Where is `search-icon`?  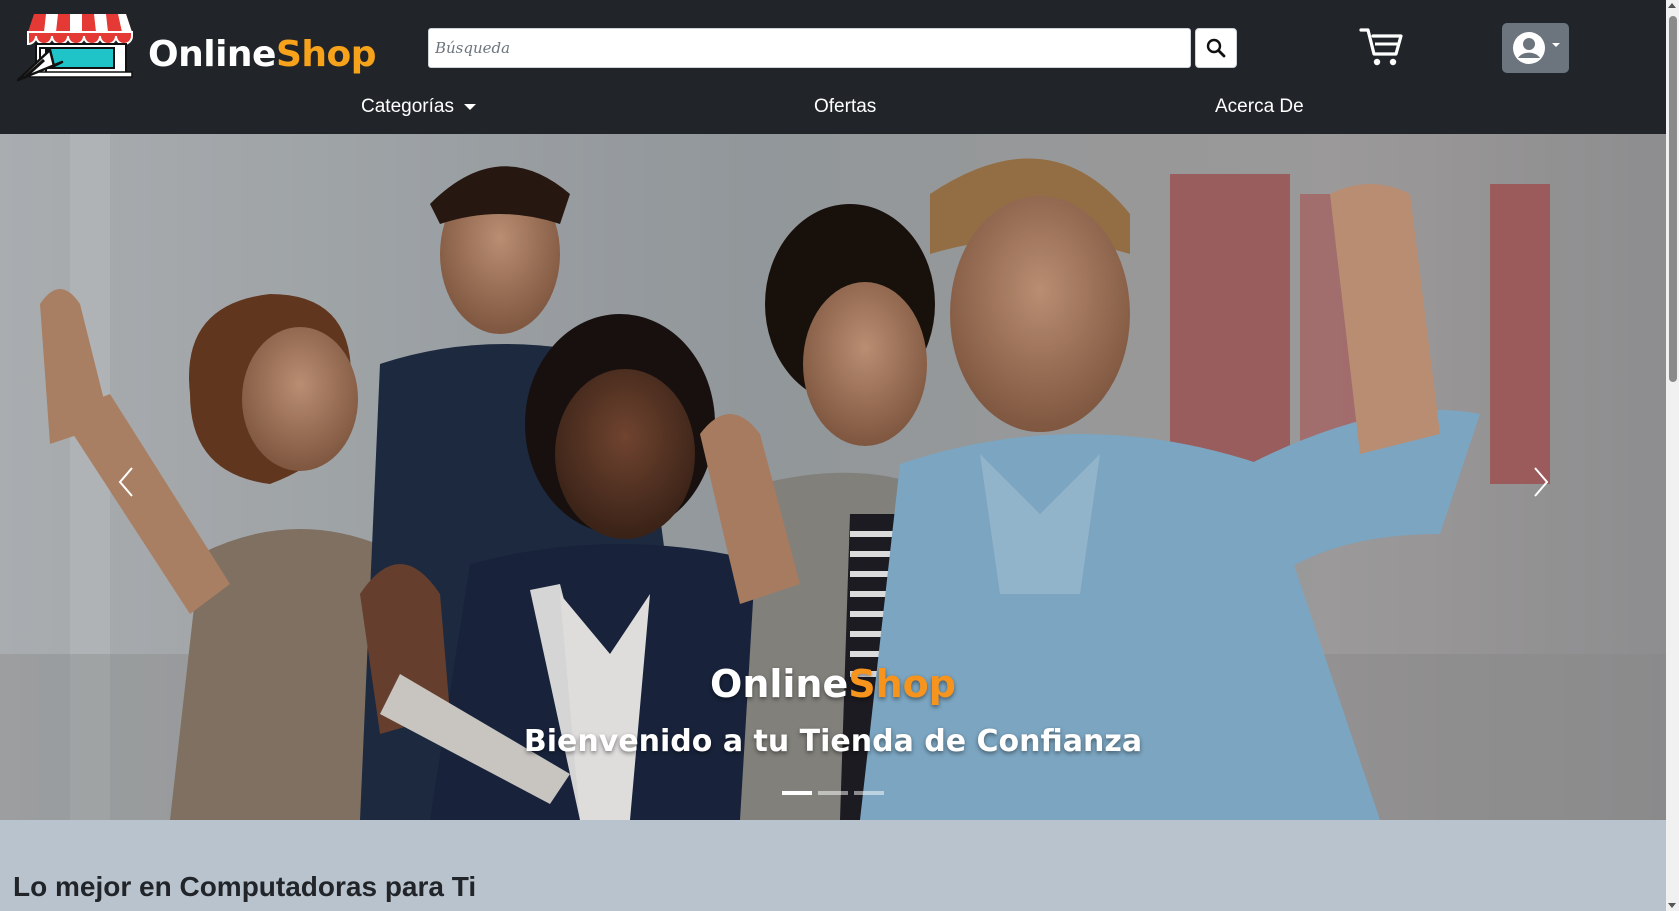 search-icon is located at coordinates (1216, 48).